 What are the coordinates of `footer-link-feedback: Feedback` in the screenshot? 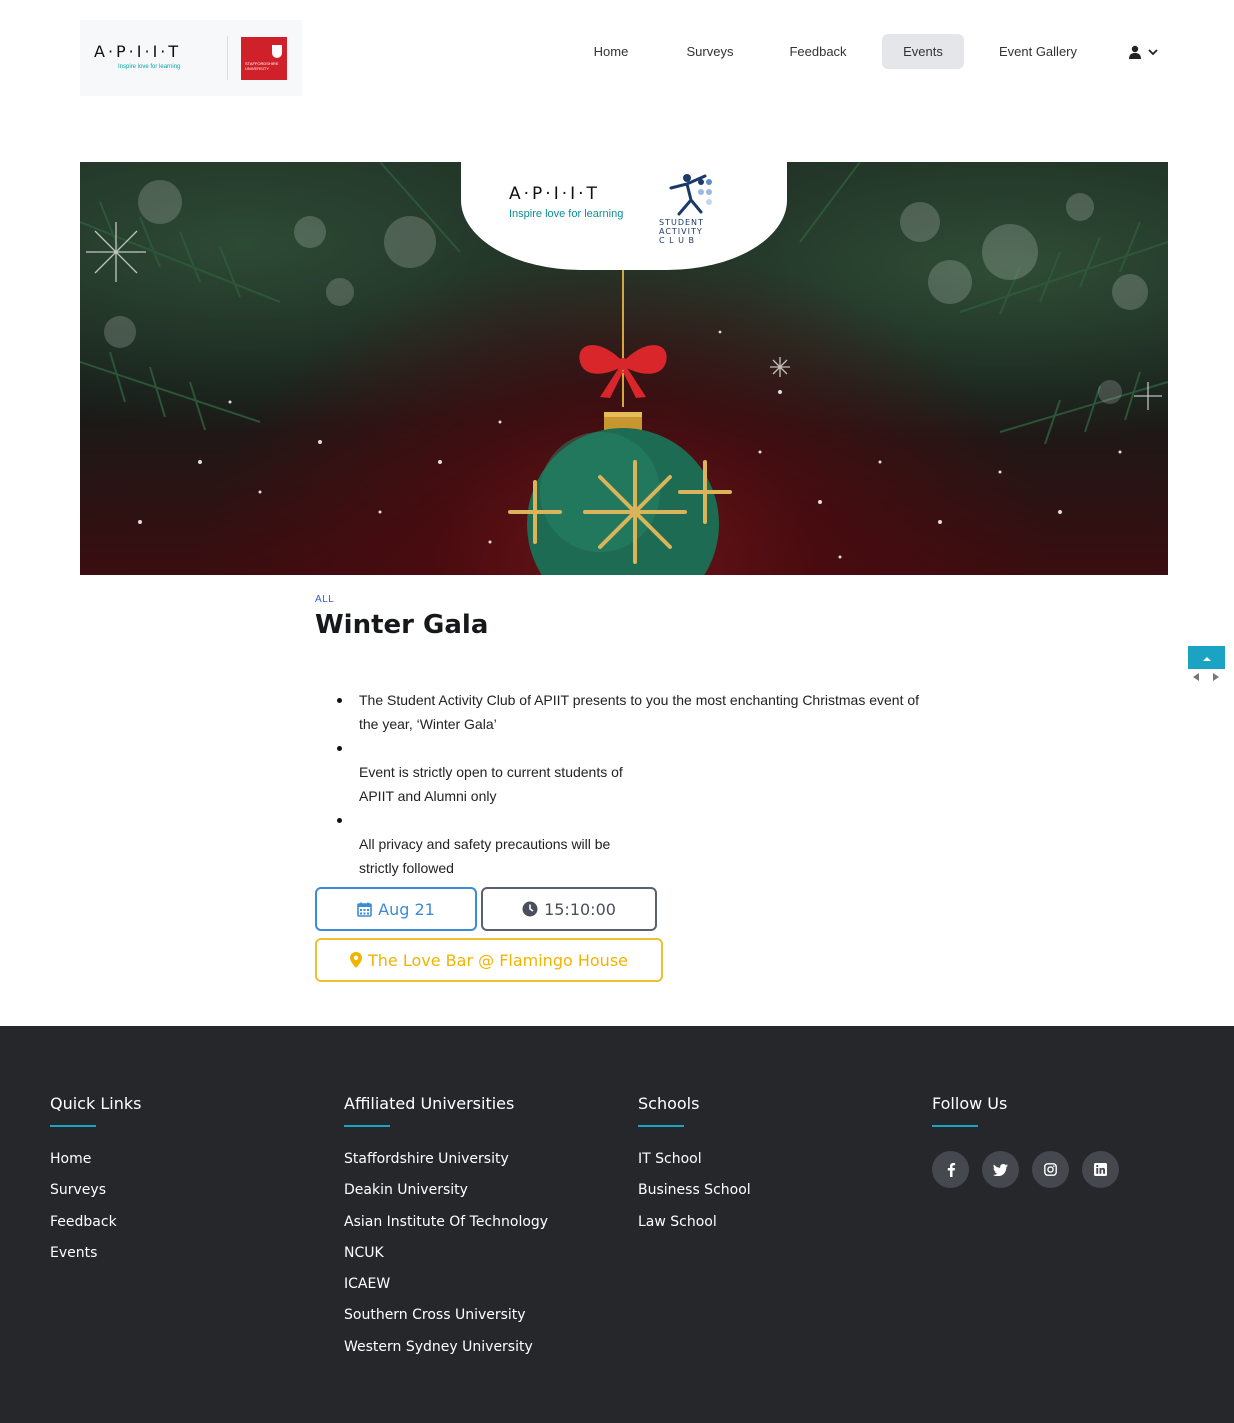 It's located at (95, 1222).